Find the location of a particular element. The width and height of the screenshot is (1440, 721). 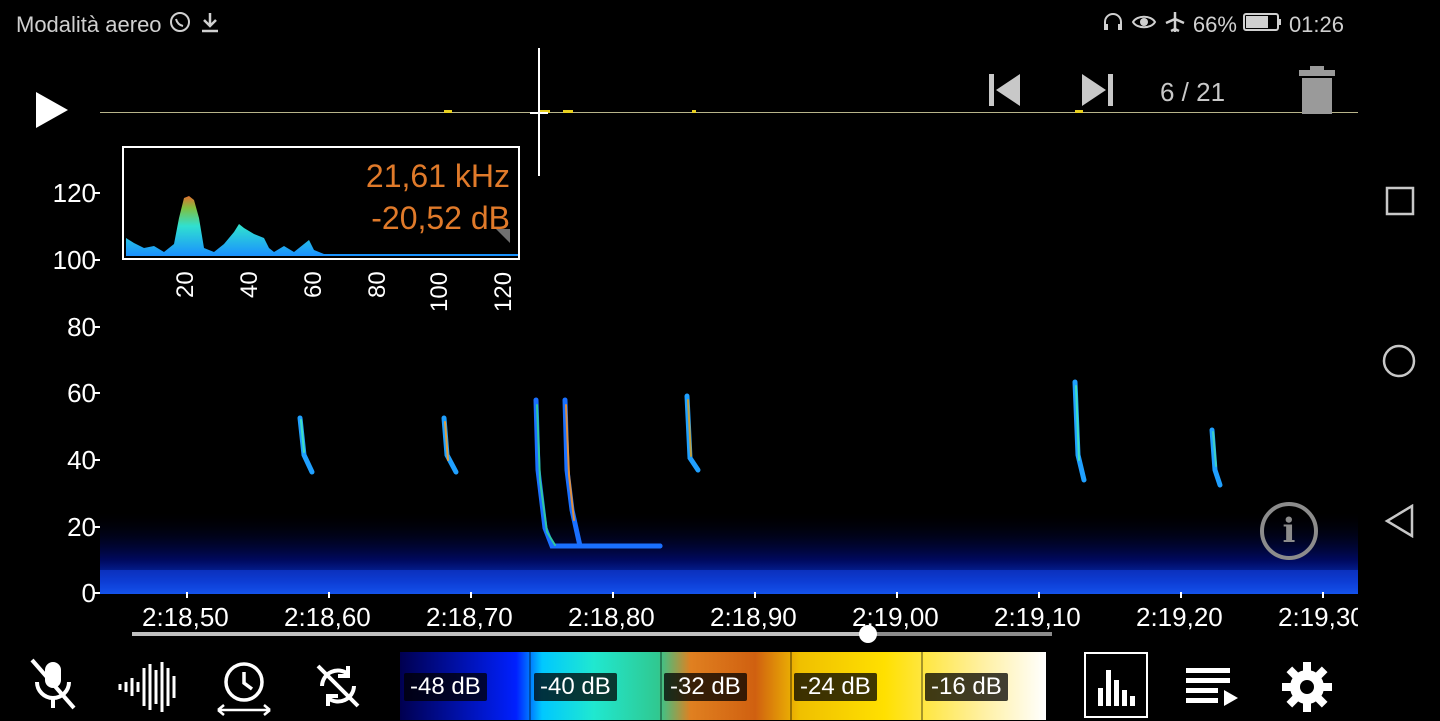

waveform-toggle-button is located at coordinates (147, 689).